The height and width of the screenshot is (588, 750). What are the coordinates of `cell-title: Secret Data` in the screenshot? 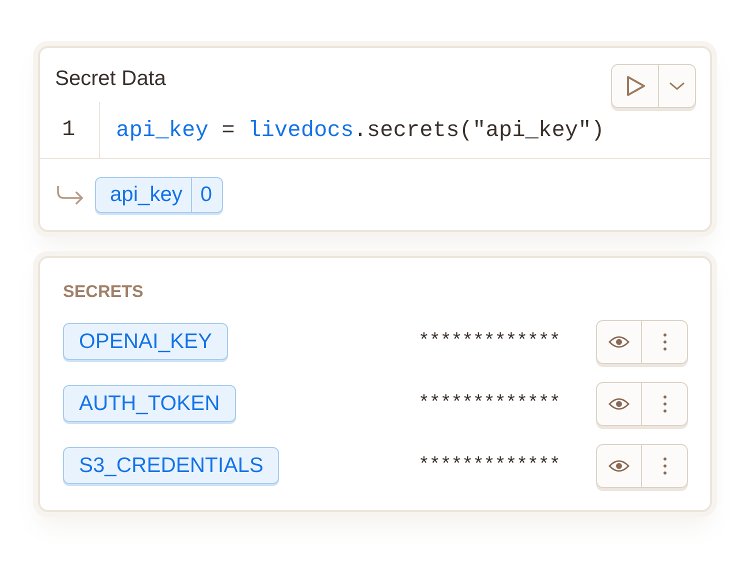 It's located at (110, 79).